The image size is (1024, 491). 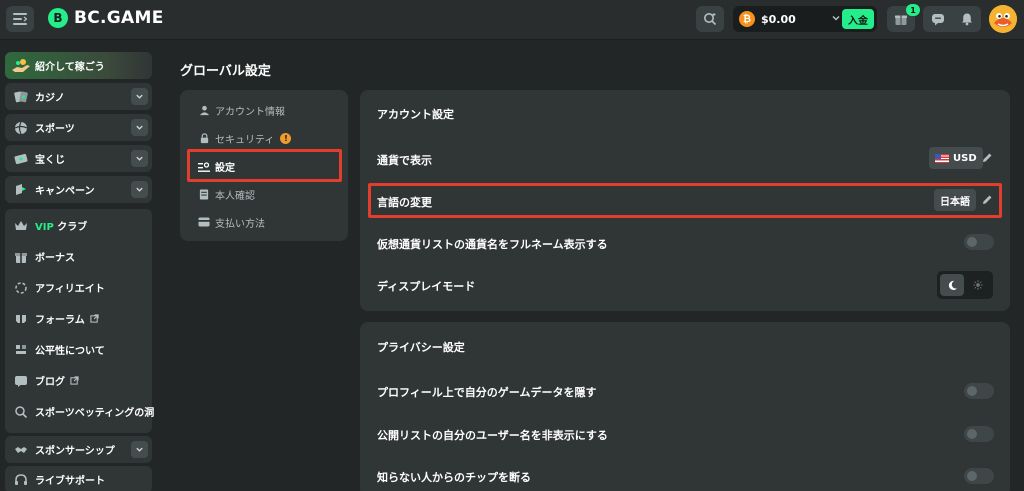 I want to click on invite-banner: 紹介して稼ごう, so click(x=78, y=65).